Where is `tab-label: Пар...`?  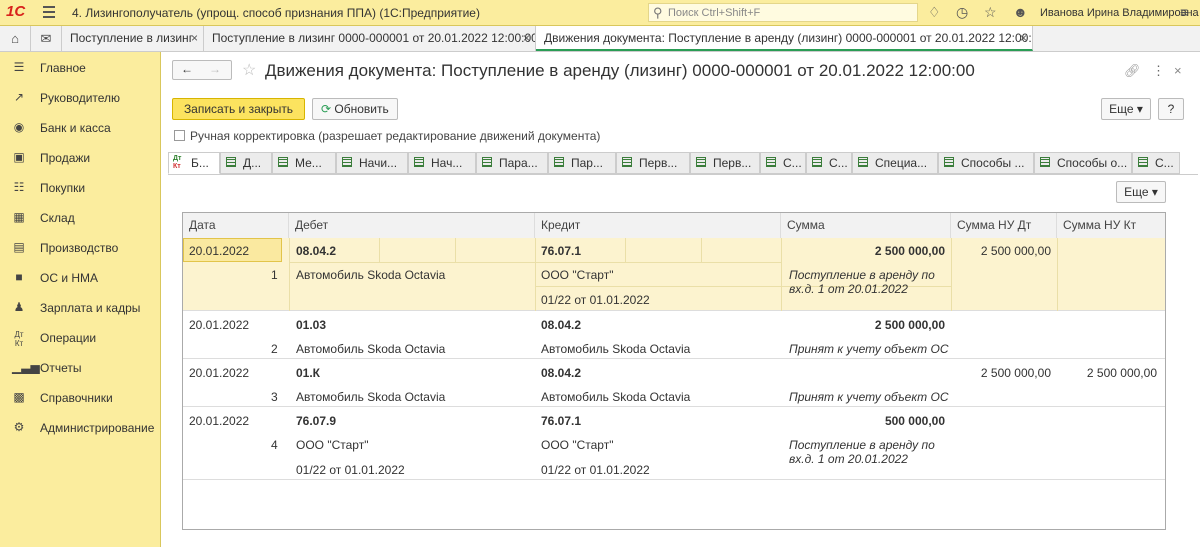 tab-label: Пар... is located at coordinates (587, 163).